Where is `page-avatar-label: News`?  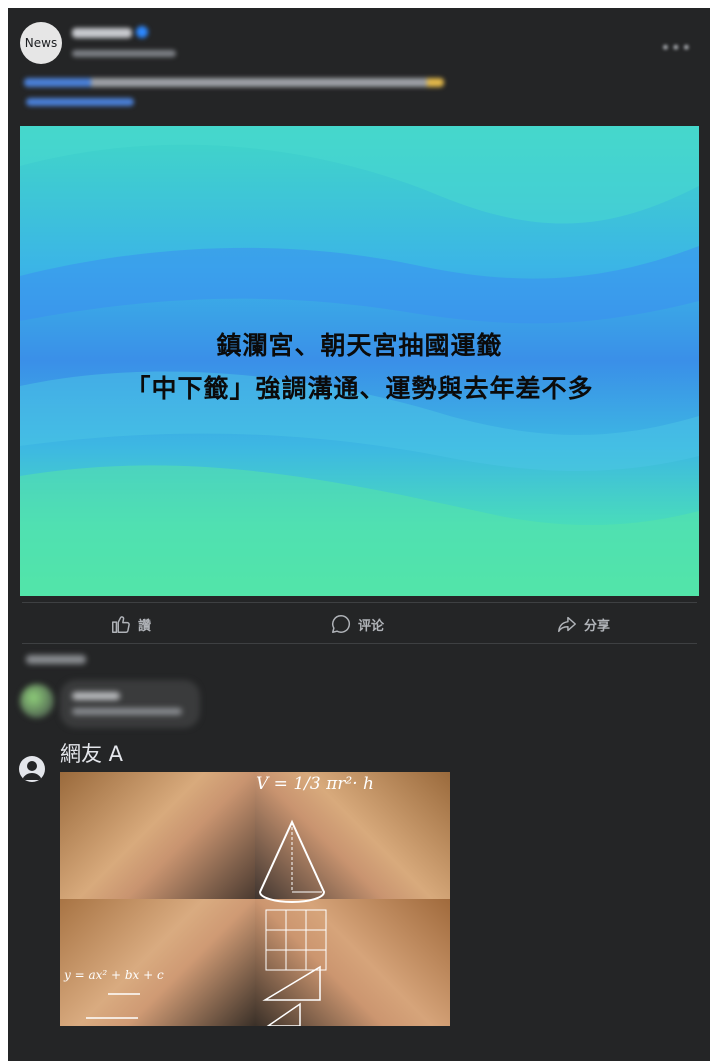
page-avatar-label: News is located at coordinates (41, 43).